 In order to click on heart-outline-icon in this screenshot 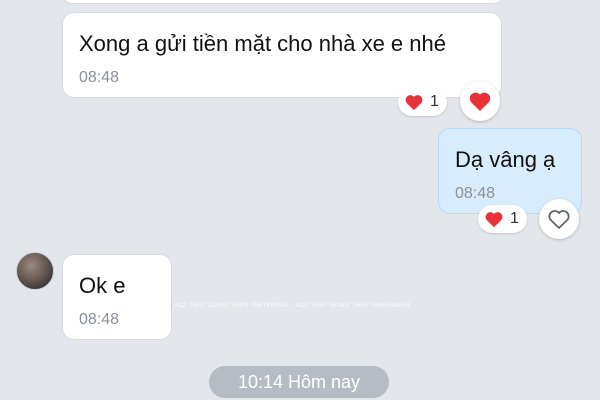, I will do `click(559, 219)`.